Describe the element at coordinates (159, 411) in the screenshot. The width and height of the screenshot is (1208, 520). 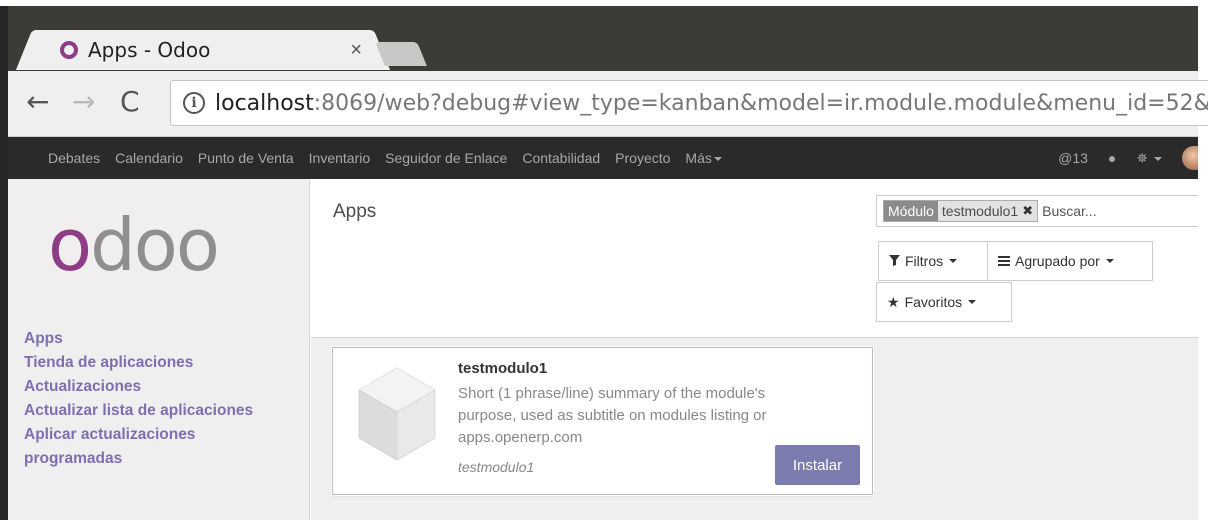
I see `sidebar-item-actualizar-lista: Actualizar lista de aplicaciones` at that location.